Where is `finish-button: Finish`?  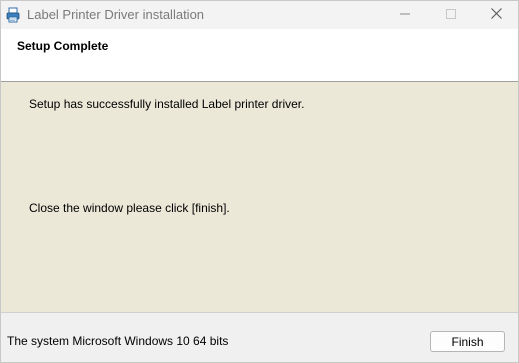 finish-button: Finish is located at coordinates (467, 341).